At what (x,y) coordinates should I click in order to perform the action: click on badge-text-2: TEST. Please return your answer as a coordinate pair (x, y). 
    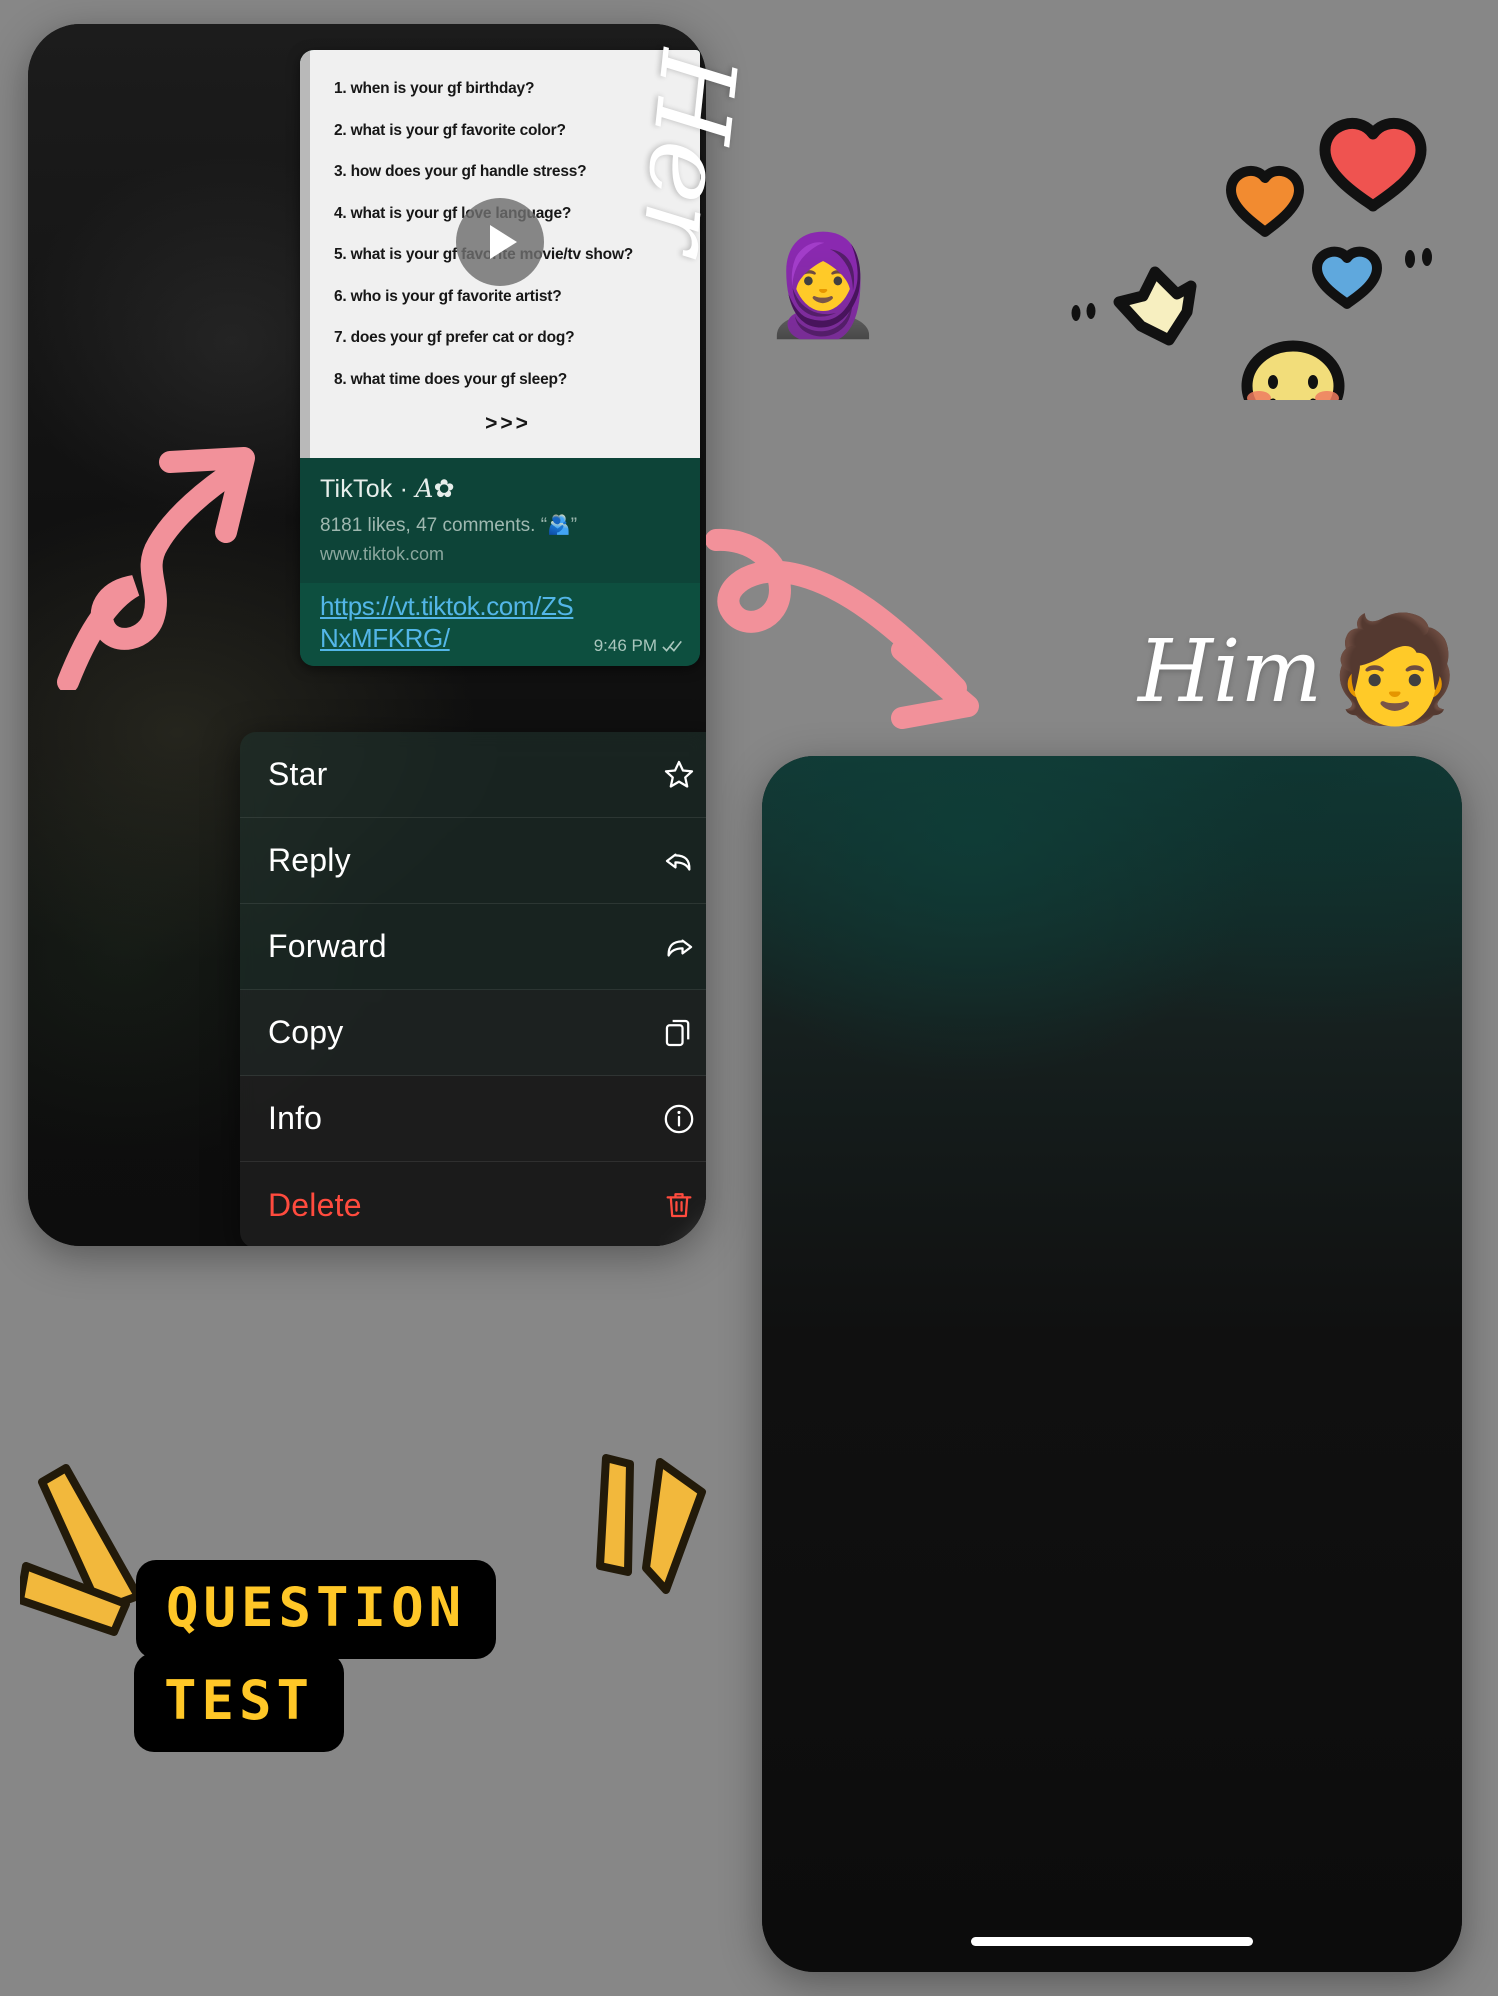
    Looking at the image, I should click on (239, 1700).